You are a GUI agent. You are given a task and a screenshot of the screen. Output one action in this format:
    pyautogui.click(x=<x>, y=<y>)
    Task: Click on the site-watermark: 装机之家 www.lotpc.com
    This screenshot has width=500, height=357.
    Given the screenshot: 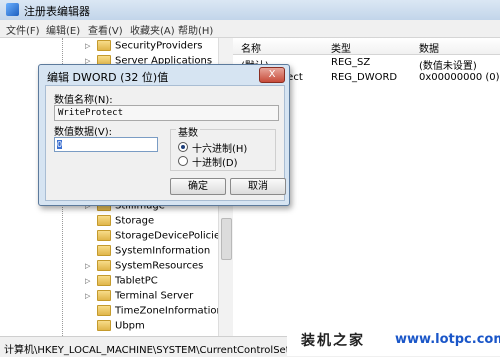 What is the action you would take?
    pyautogui.click(x=393, y=339)
    